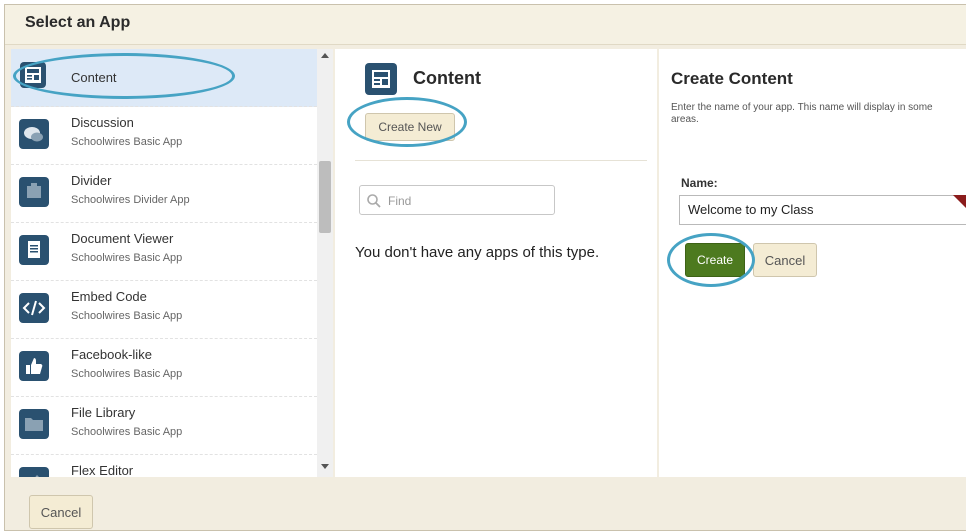 The width and height of the screenshot is (966, 531). I want to click on app-item-discussion: Discussion Schoolwires Basic App, so click(164, 136).